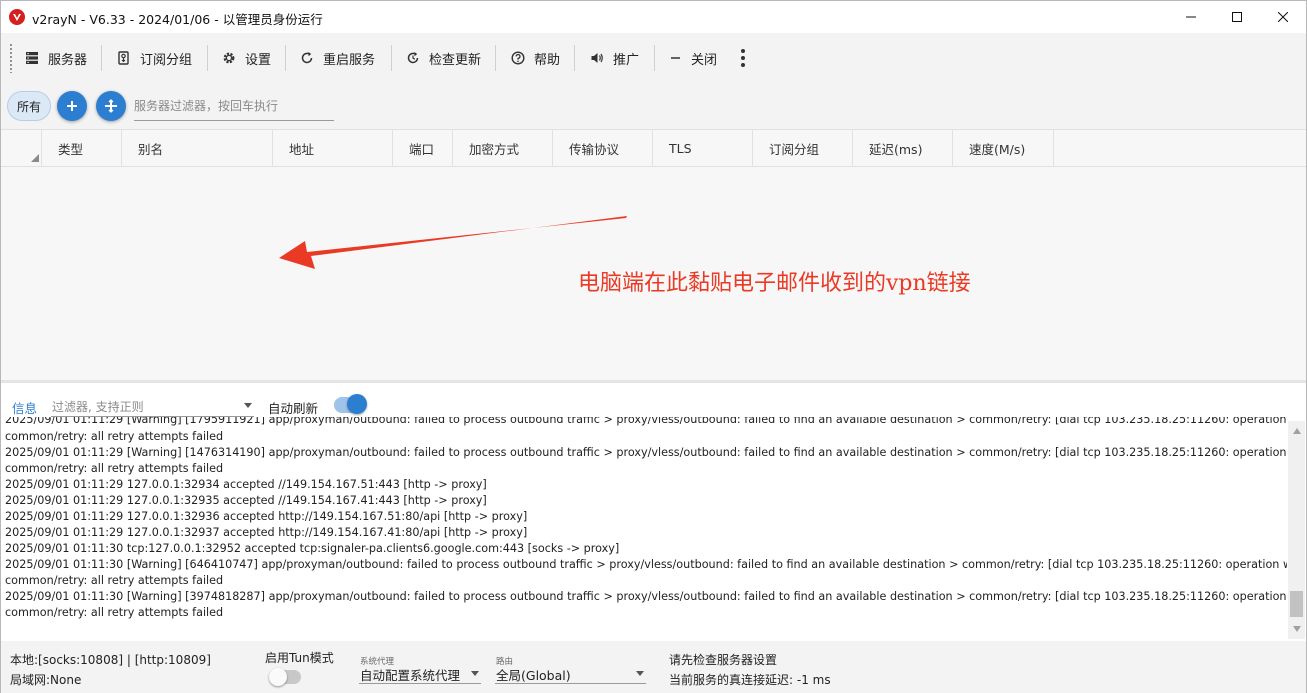 This screenshot has height=693, width=1307. Describe the element at coordinates (653, 400) in the screenshot. I see `log-toolbar: 信息 过滤器, 支持正则 自动刷新` at that location.